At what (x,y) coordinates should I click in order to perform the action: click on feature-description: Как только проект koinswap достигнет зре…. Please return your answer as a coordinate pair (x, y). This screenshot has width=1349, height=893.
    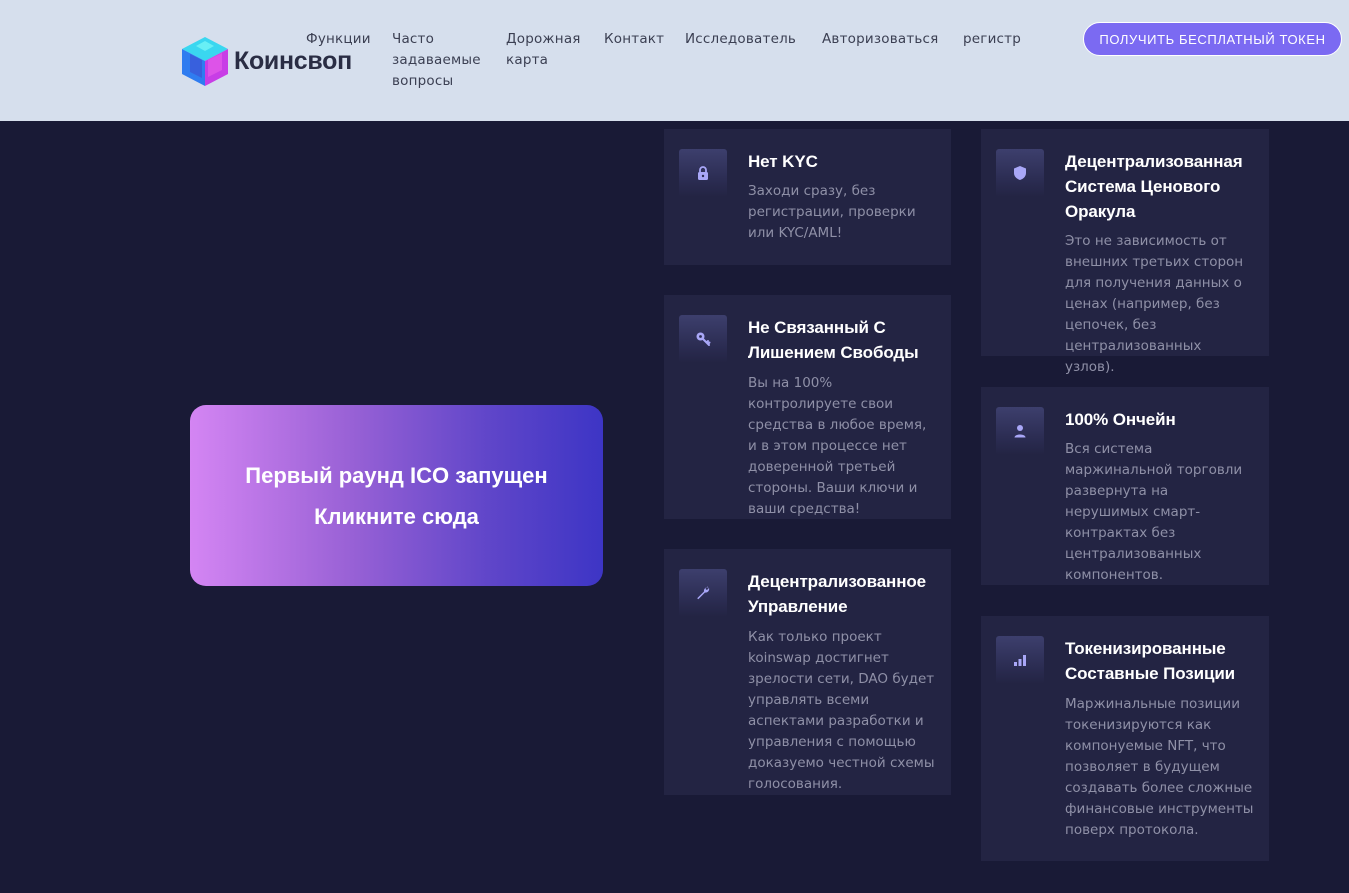
    Looking at the image, I should click on (841, 710).